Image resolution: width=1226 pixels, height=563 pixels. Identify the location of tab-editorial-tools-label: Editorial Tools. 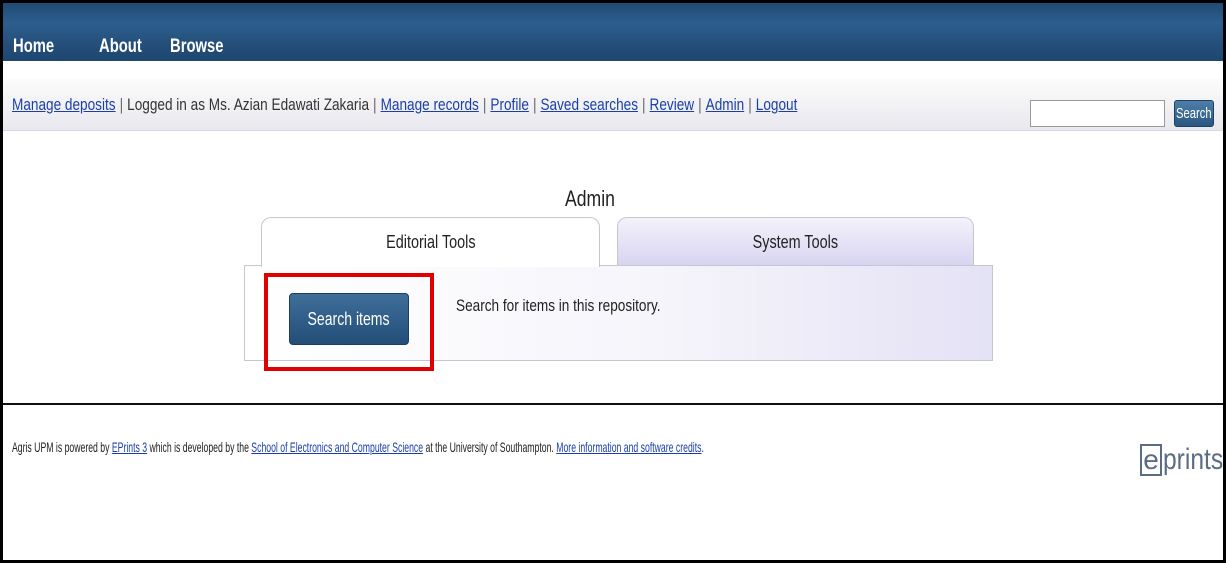
(430, 242).